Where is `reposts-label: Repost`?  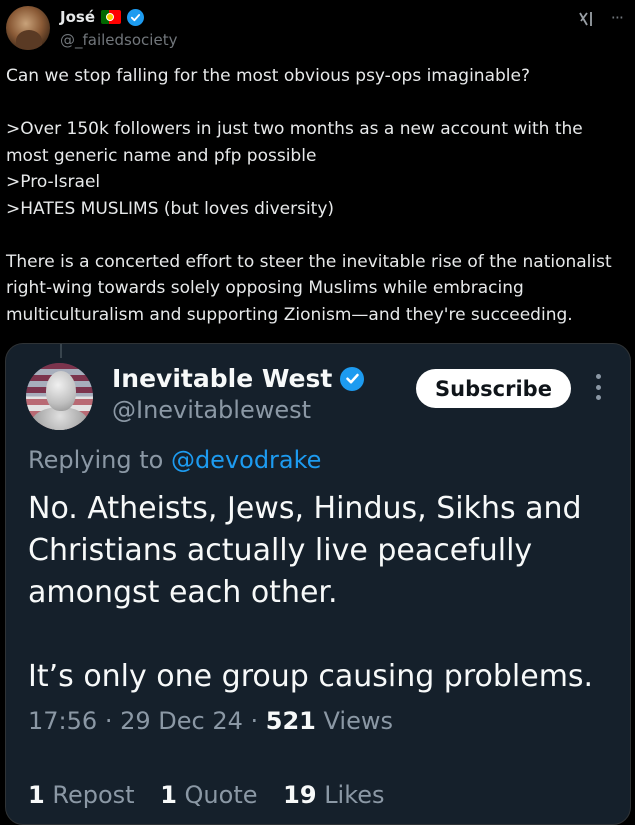
reposts-label: Repost is located at coordinates (93, 795).